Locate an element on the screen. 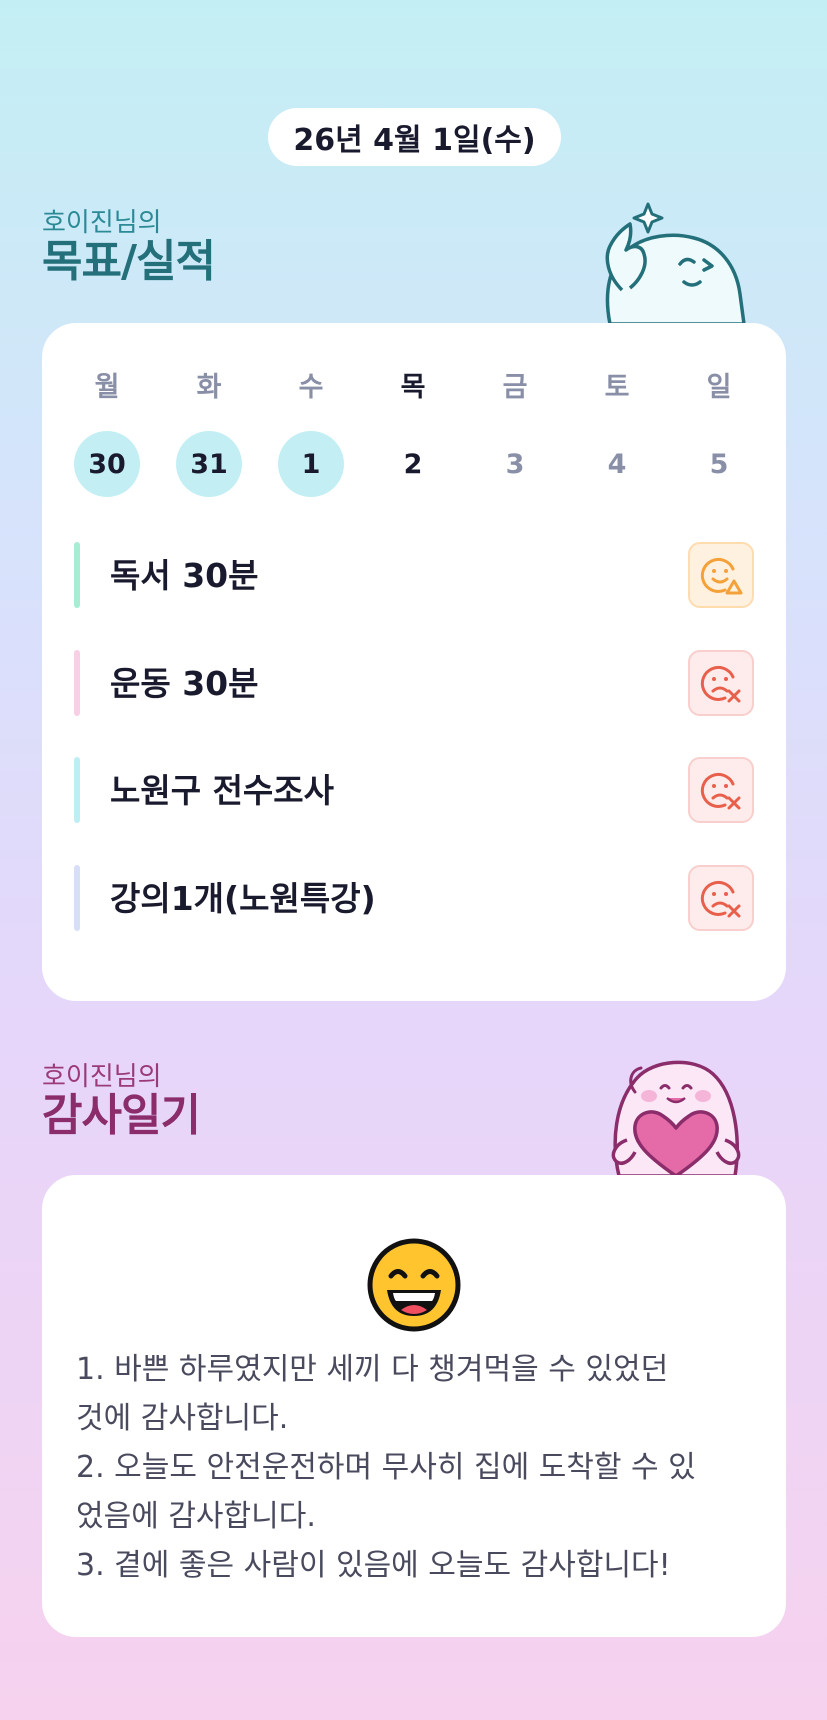 Image resolution: width=827 pixels, height=1720 pixels. week-calendar: 월 30 화 31 수 1 목 2 금 3 토 4 일 5 is located at coordinates (414, 434).